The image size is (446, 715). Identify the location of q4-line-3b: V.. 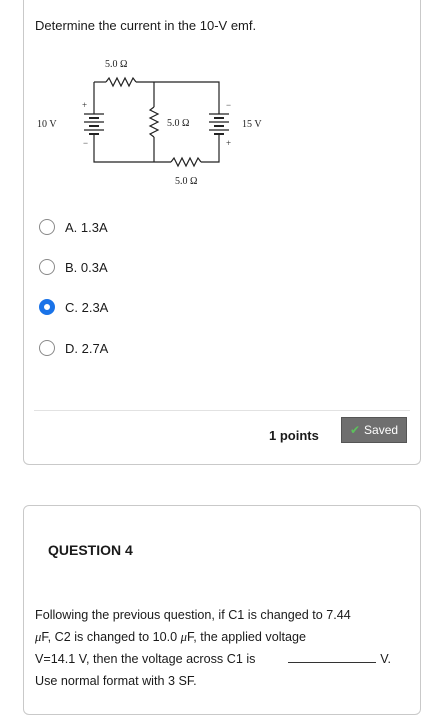
(385, 659).